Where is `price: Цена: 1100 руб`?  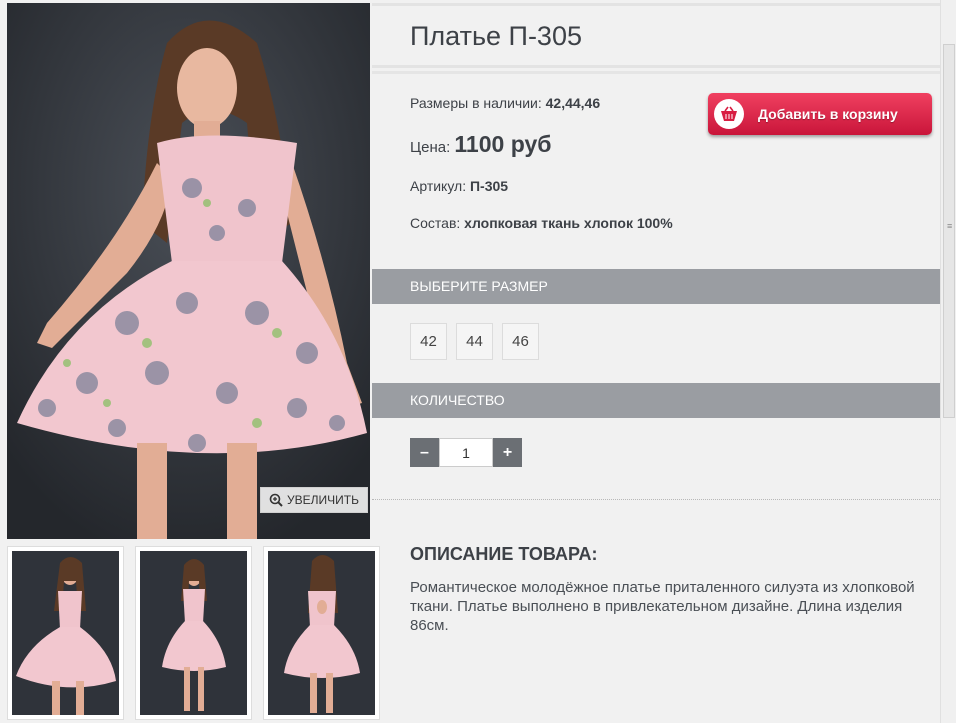 price: Цена: 1100 руб is located at coordinates (480, 144).